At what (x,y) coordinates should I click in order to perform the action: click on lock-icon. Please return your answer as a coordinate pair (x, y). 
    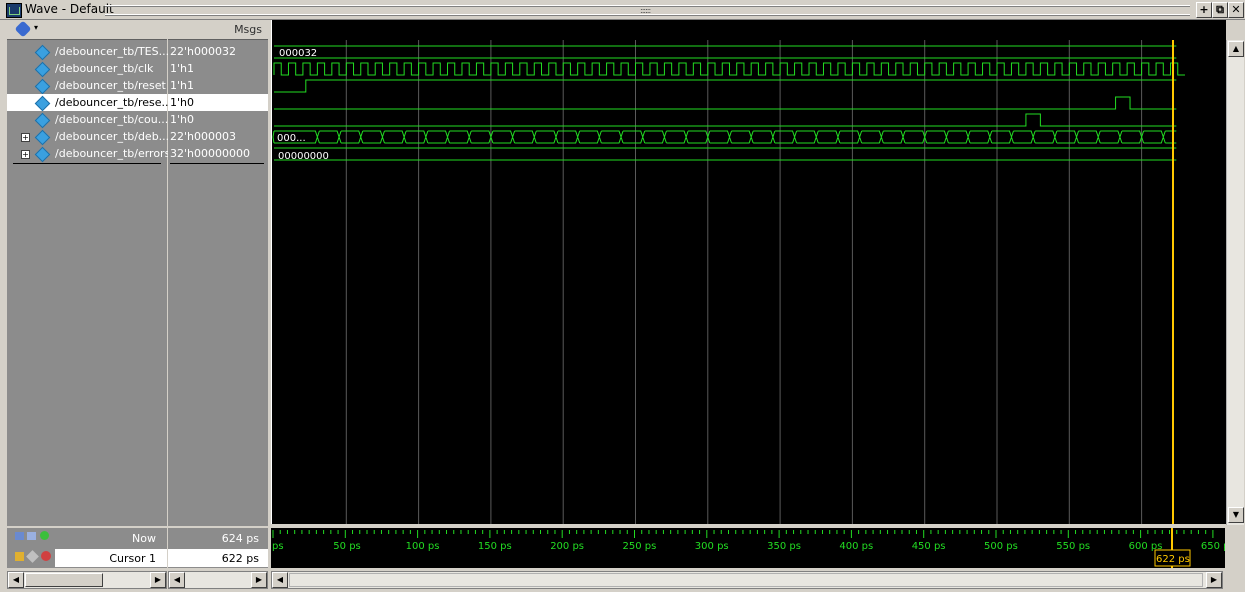
    Looking at the image, I should click on (19, 556).